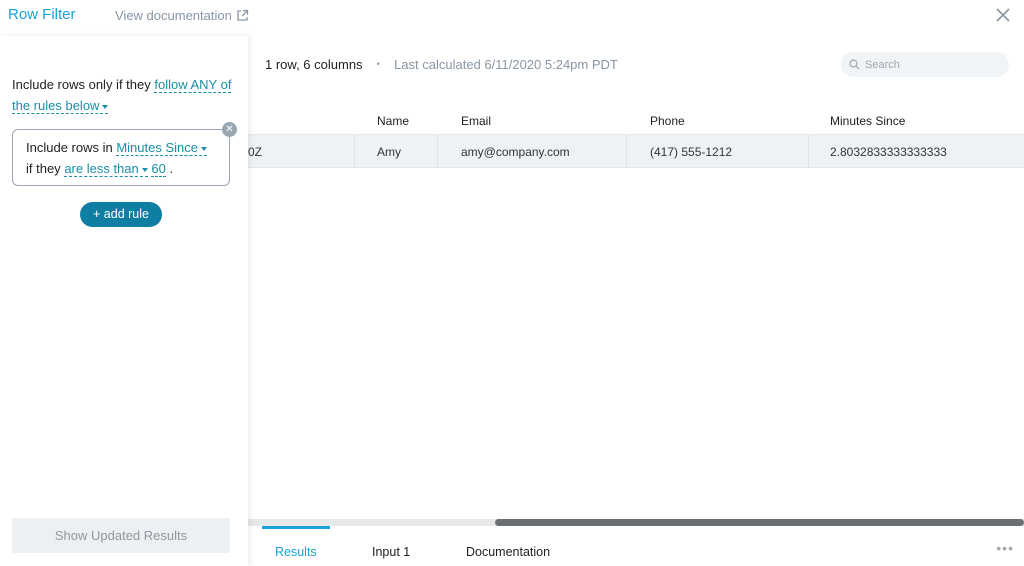 The width and height of the screenshot is (1024, 566). Describe the element at coordinates (171, 168) in the screenshot. I see `rule-suffix: .` at that location.